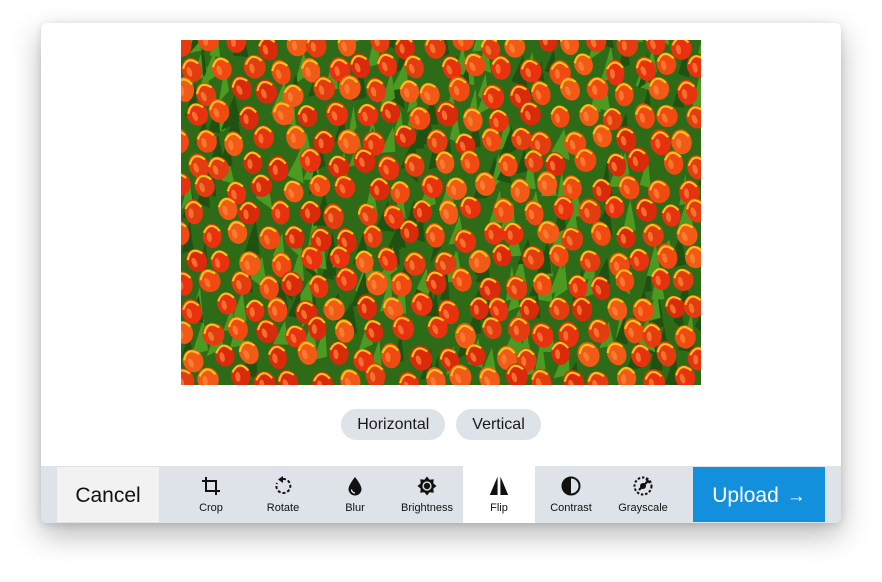  Describe the element at coordinates (211, 486) in the screenshot. I see `crop-icon` at that location.